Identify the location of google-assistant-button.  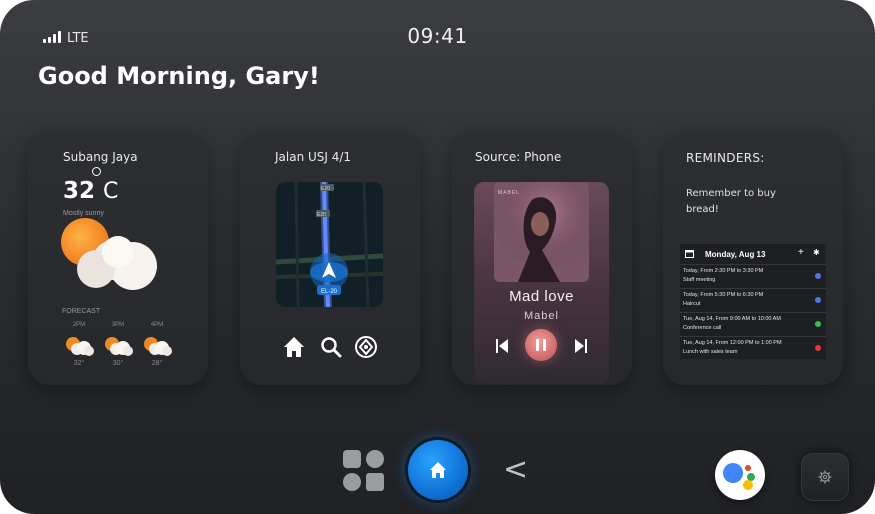
(740, 475).